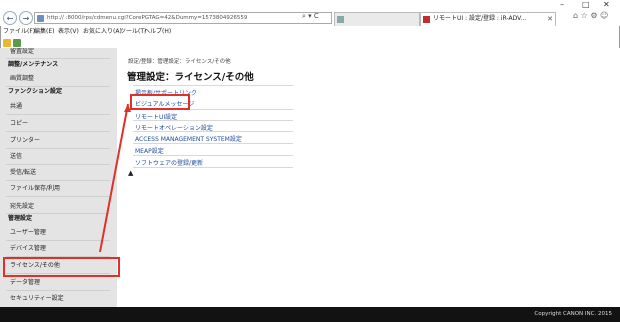 This screenshot has width=620, height=322. I want to click on back-arrow-icon: ←, so click(10, 18).